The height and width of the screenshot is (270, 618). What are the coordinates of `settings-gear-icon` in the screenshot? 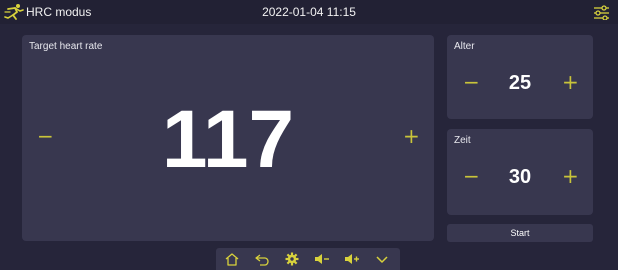 It's located at (292, 259).